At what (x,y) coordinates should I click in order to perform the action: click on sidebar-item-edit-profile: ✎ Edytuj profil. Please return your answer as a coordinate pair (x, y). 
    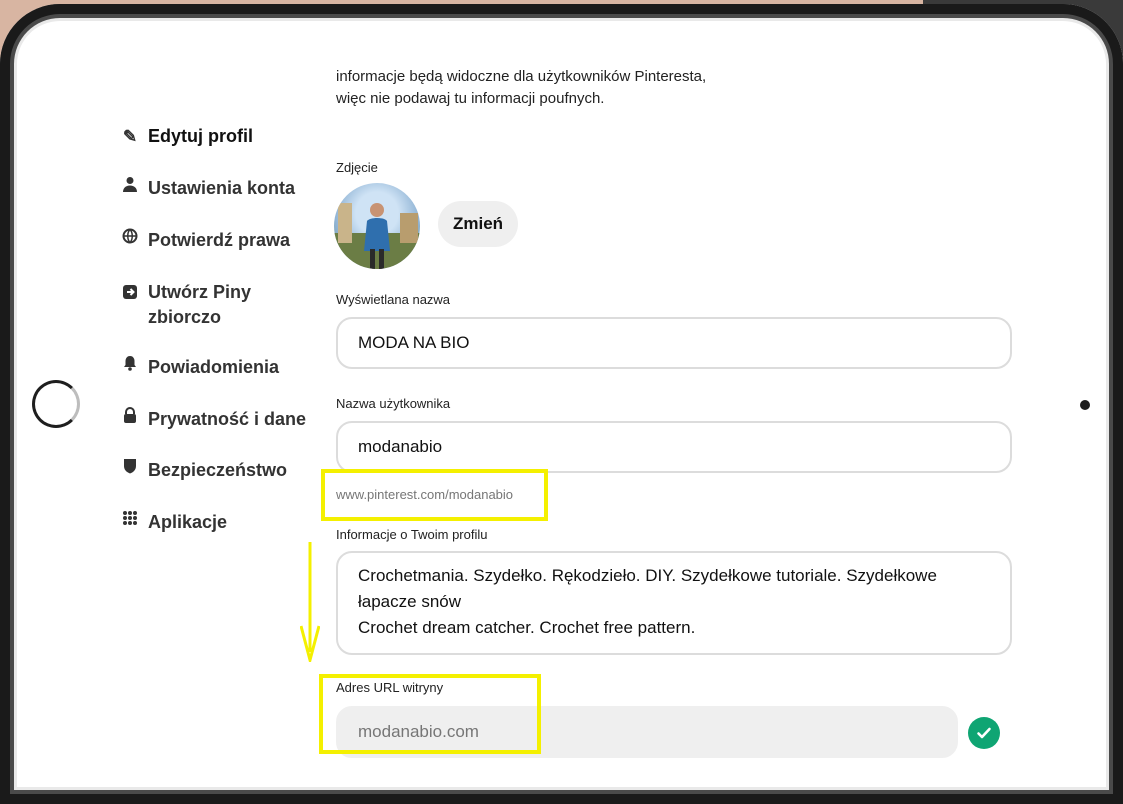
    Looking at the image, I should click on (186, 136).